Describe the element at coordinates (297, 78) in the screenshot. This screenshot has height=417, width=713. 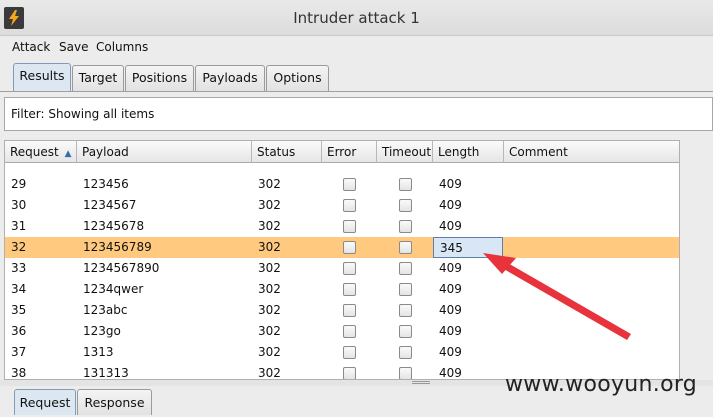
I see `tab-options: Options` at that location.